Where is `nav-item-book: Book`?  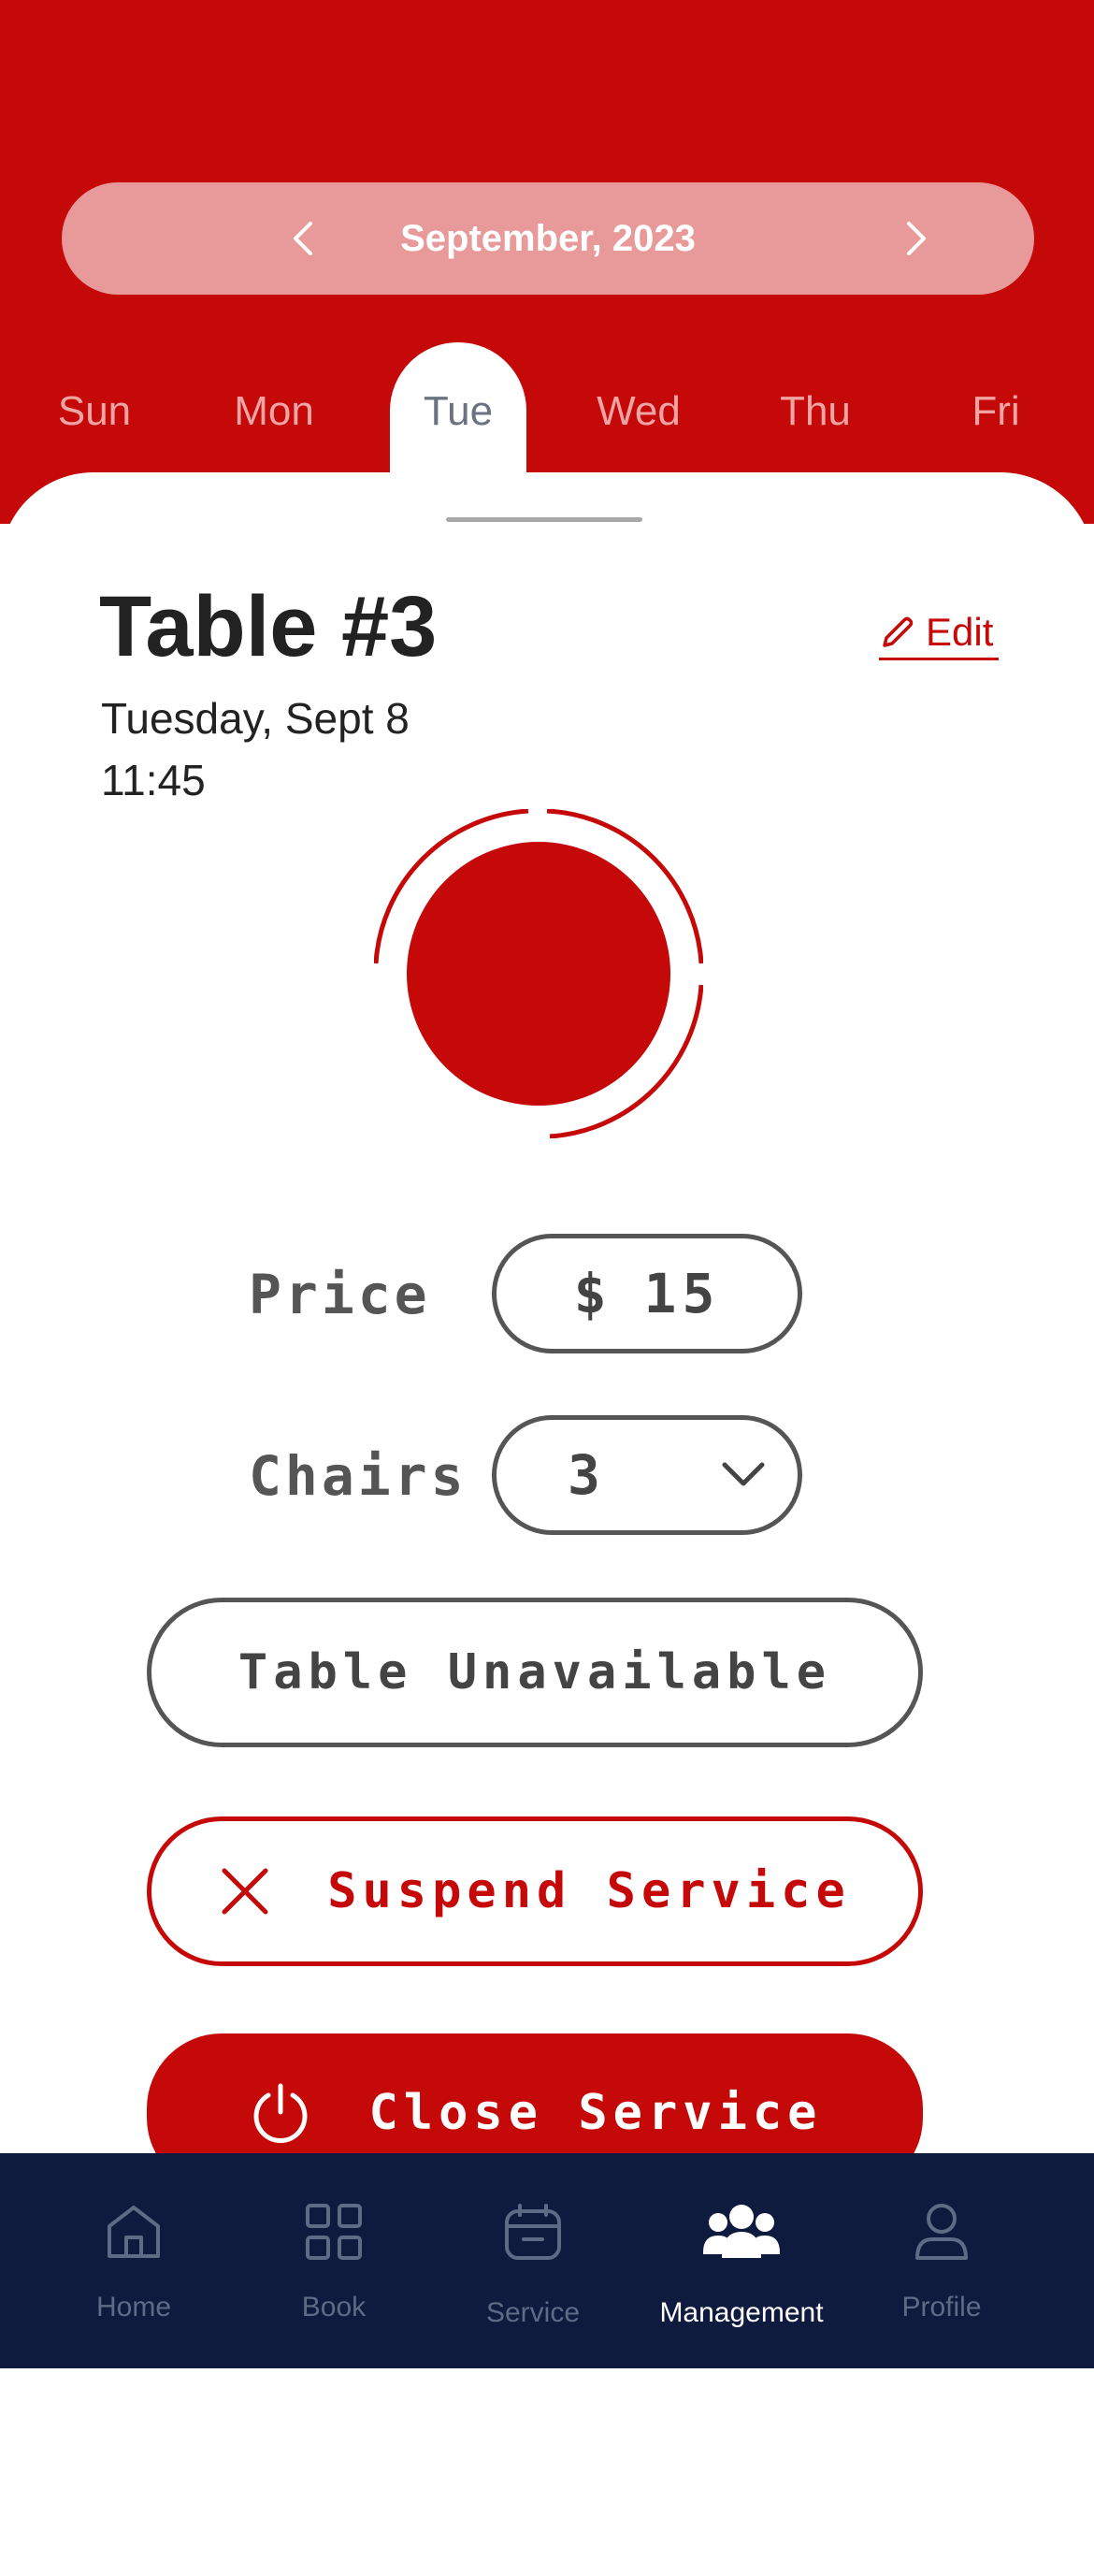
nav-item-book: Book is located at coordinates (334, 2260).